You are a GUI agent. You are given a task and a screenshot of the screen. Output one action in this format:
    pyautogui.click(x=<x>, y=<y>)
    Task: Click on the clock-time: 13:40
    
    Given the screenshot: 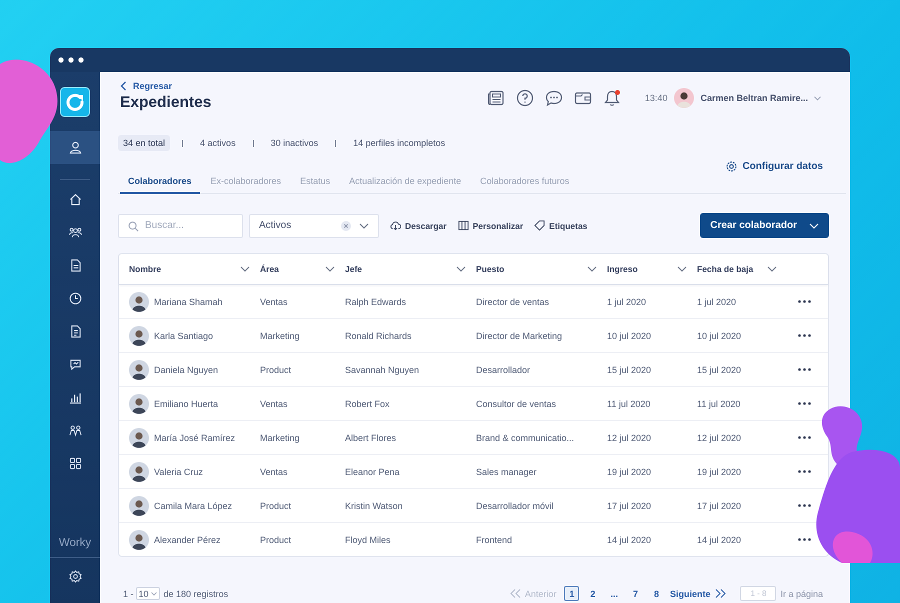 What is the action you would take?
    pyautogui.click(x=656, y=98)
    